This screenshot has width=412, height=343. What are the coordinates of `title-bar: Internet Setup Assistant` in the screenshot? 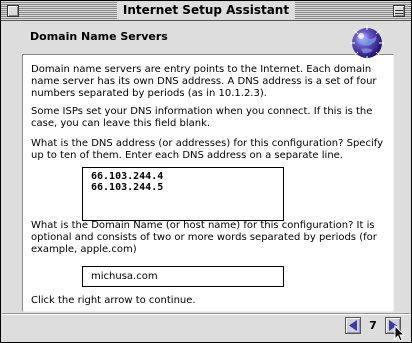 It's located at (206, 11).